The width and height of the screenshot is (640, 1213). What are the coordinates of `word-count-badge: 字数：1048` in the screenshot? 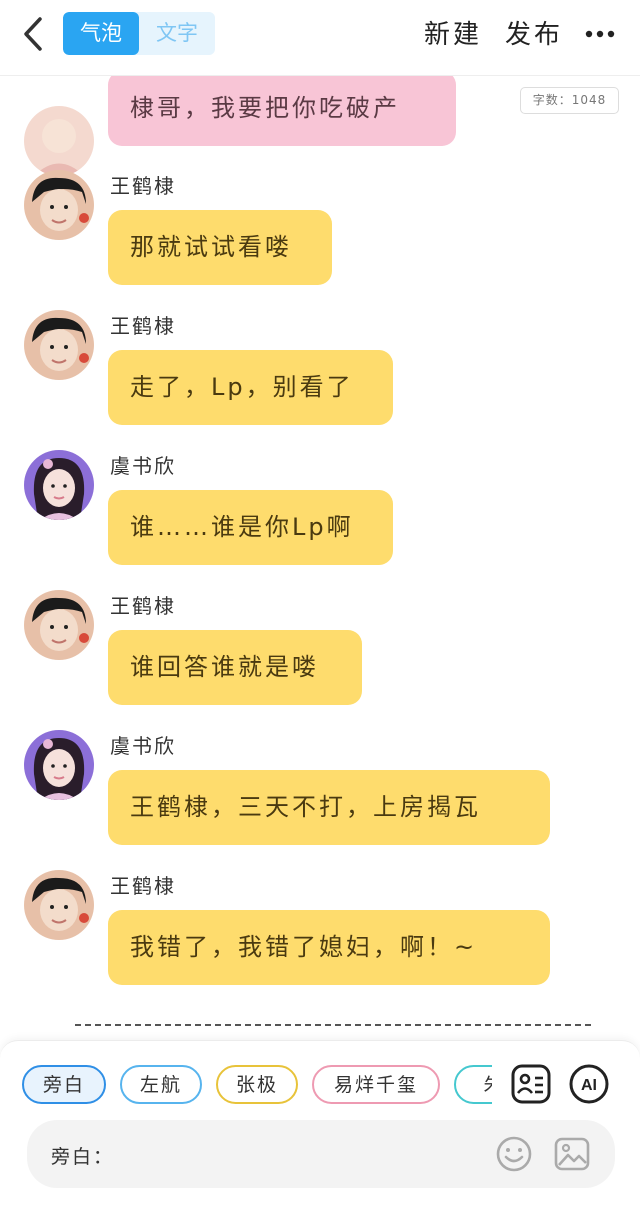 It's located at (569, 100).